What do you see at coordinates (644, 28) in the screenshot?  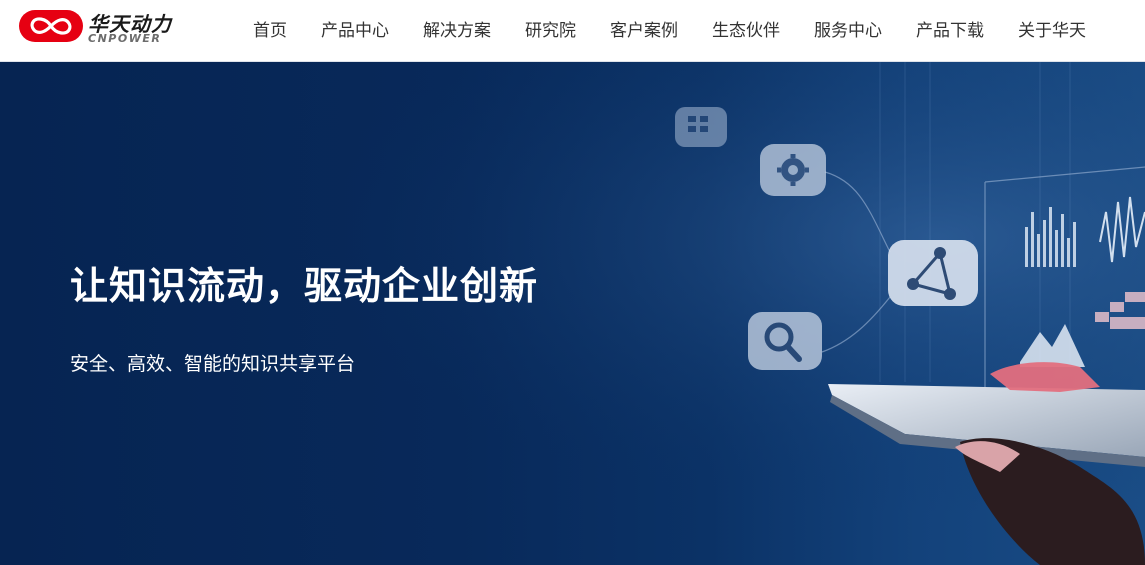 I see `nav-item-cases: 客户案例` at bounding box center [644, 28].